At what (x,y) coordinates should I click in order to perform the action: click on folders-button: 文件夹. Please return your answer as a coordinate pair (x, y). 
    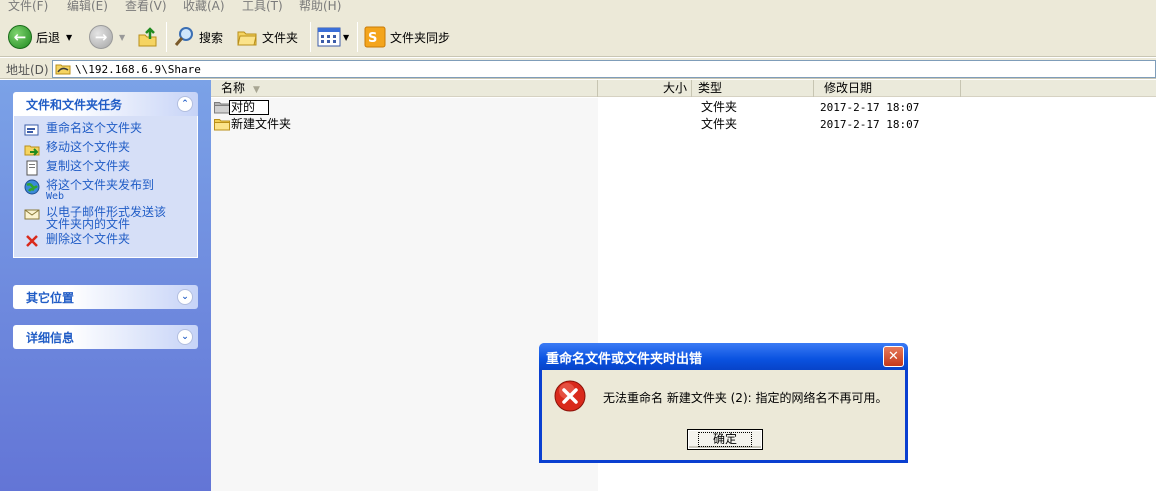
    Looking at the image, I should click on (267, 37).